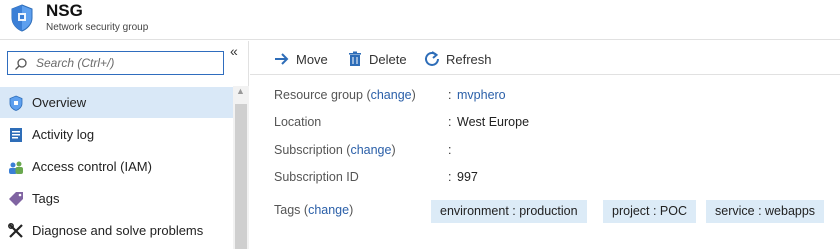 This screenshot has width=840, height=249. I want to click on search-icon, so click(21, 64).